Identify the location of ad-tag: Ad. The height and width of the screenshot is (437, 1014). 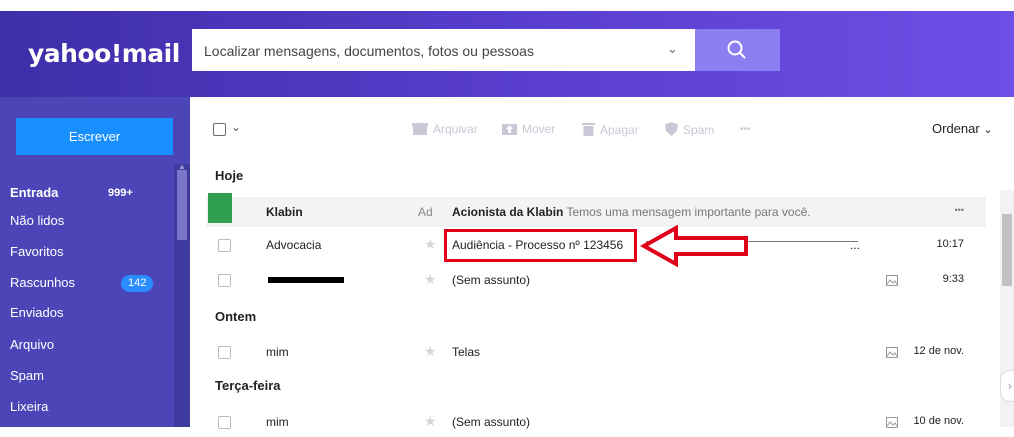
(425, 212).